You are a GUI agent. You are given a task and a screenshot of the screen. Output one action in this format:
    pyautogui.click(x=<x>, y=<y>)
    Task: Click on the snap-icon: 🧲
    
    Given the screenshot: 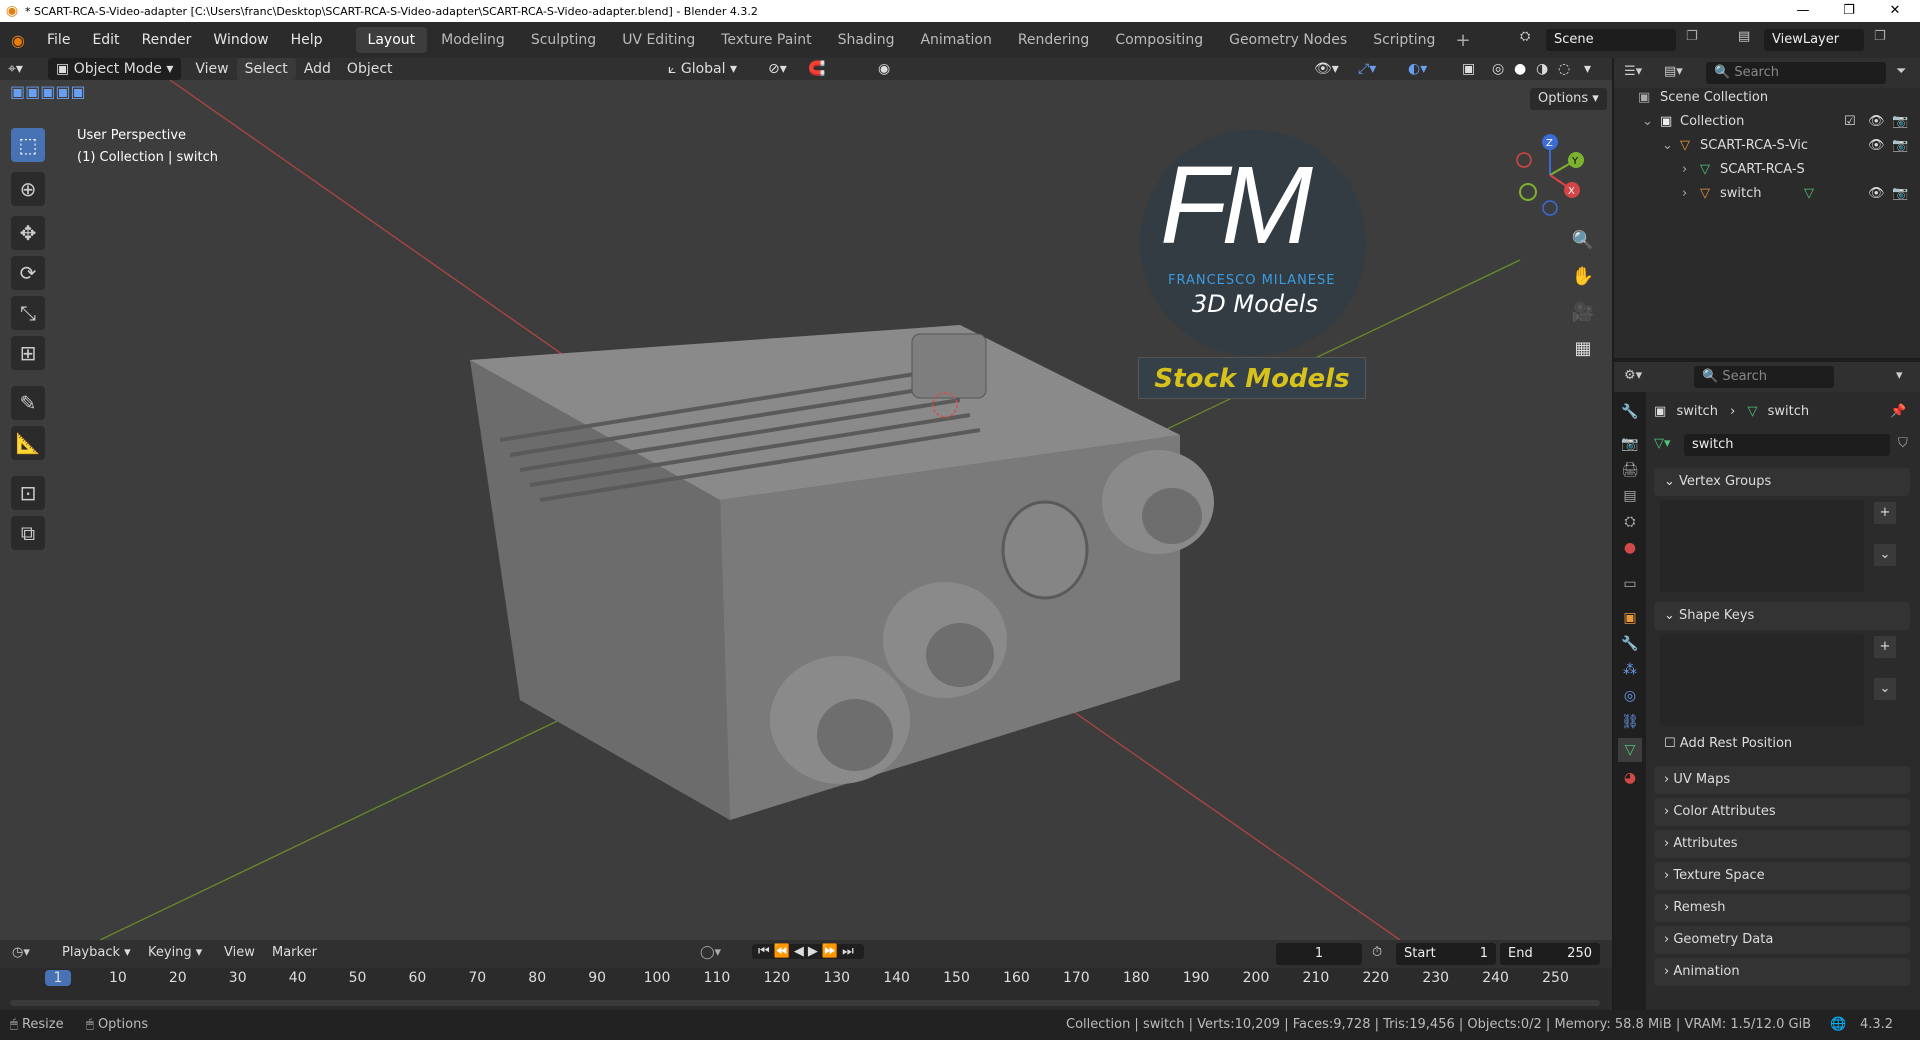 What is the action you would take?
    pyautogui.click(x=816, y=69)
    